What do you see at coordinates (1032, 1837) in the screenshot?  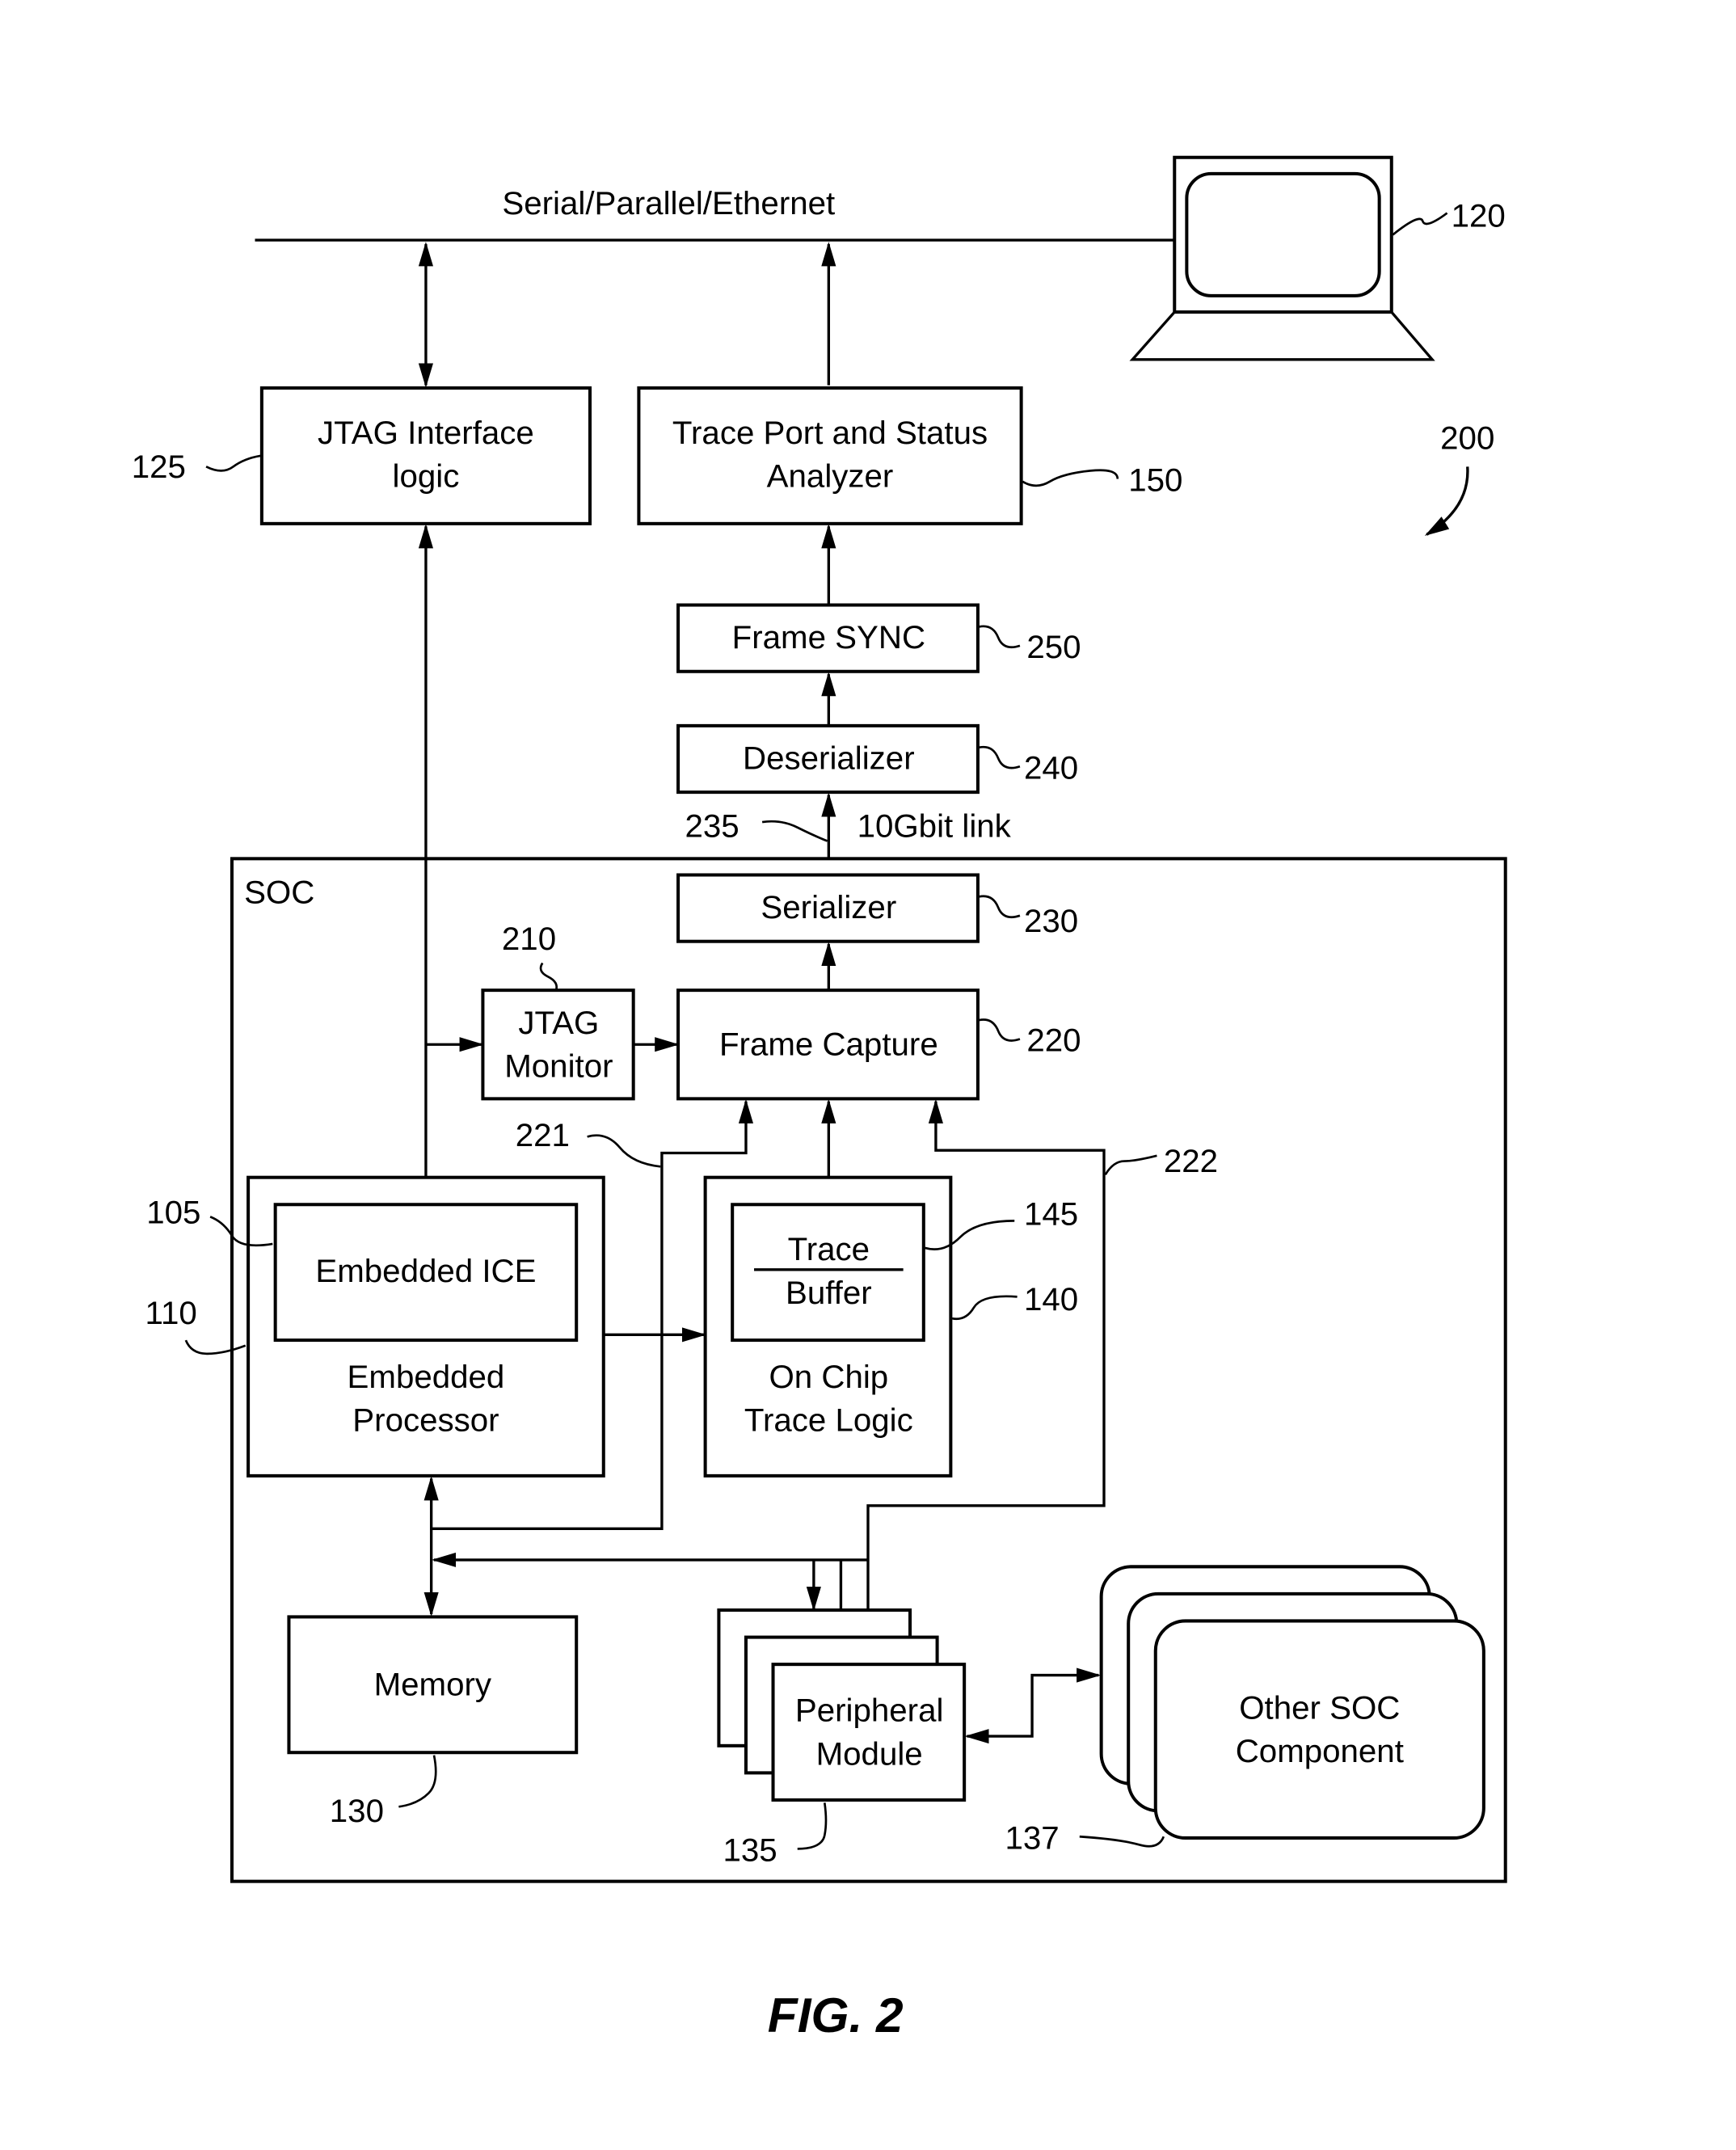 I see `ref-137: 137` at bounding box center [1032, 1837].